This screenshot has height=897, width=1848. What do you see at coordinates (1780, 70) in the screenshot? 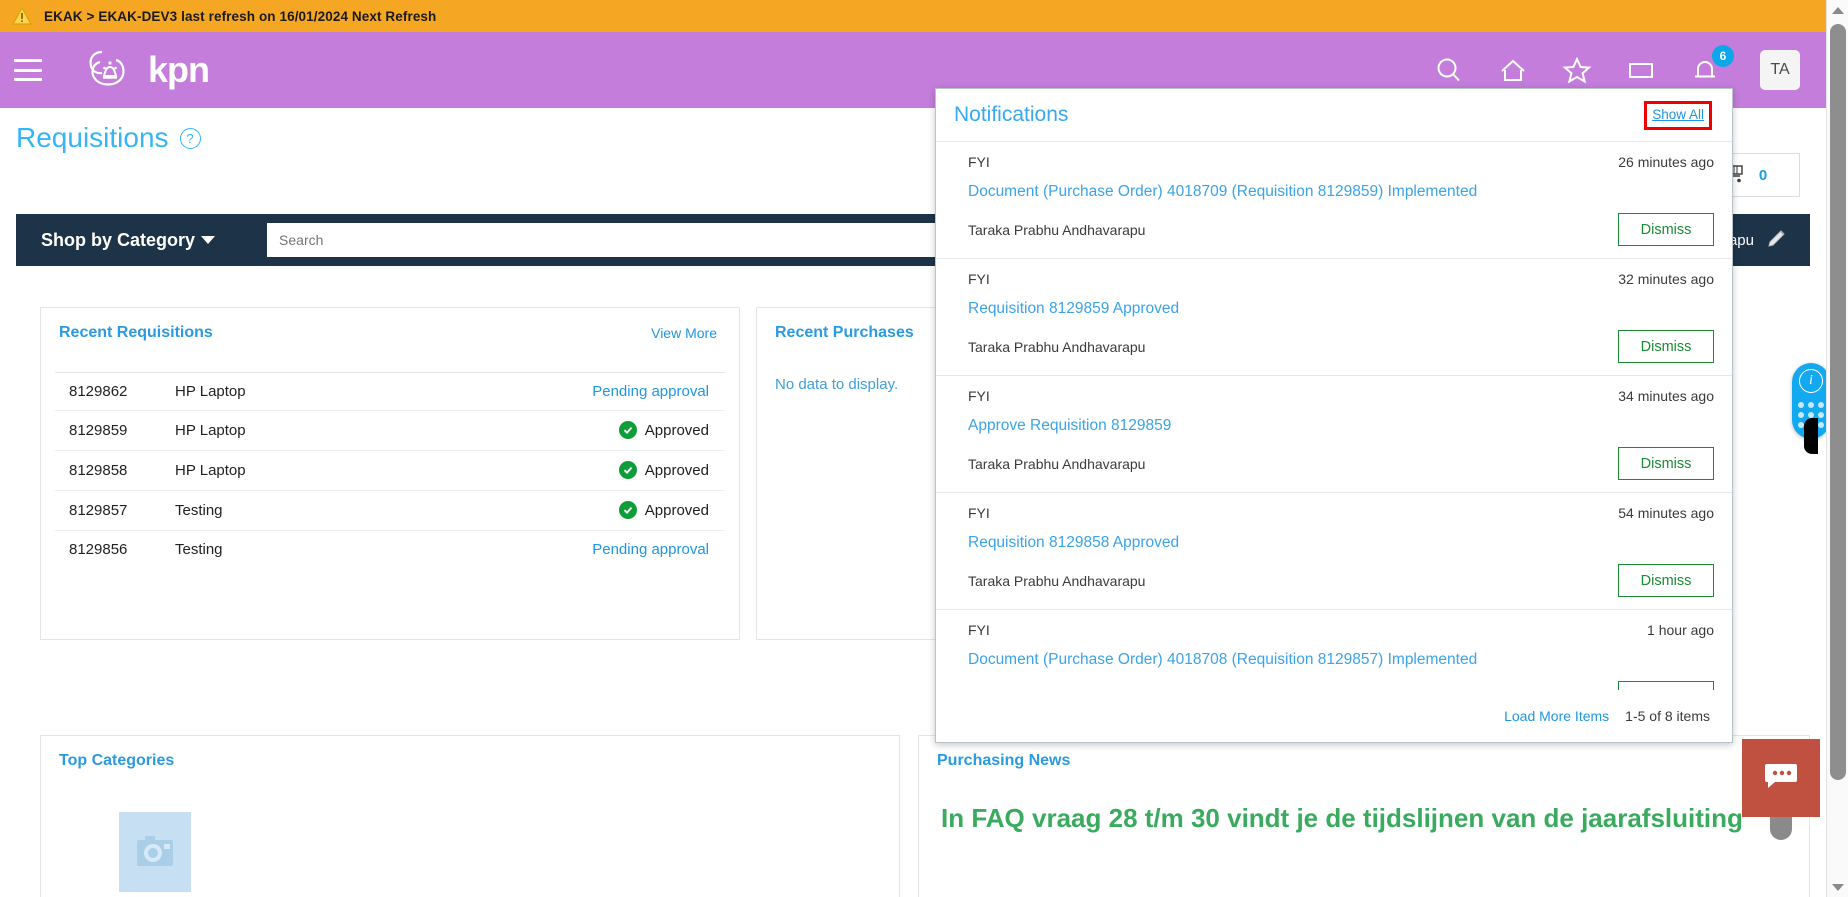
I see `user-avatar: TA` at bounding box center [1780, 70].